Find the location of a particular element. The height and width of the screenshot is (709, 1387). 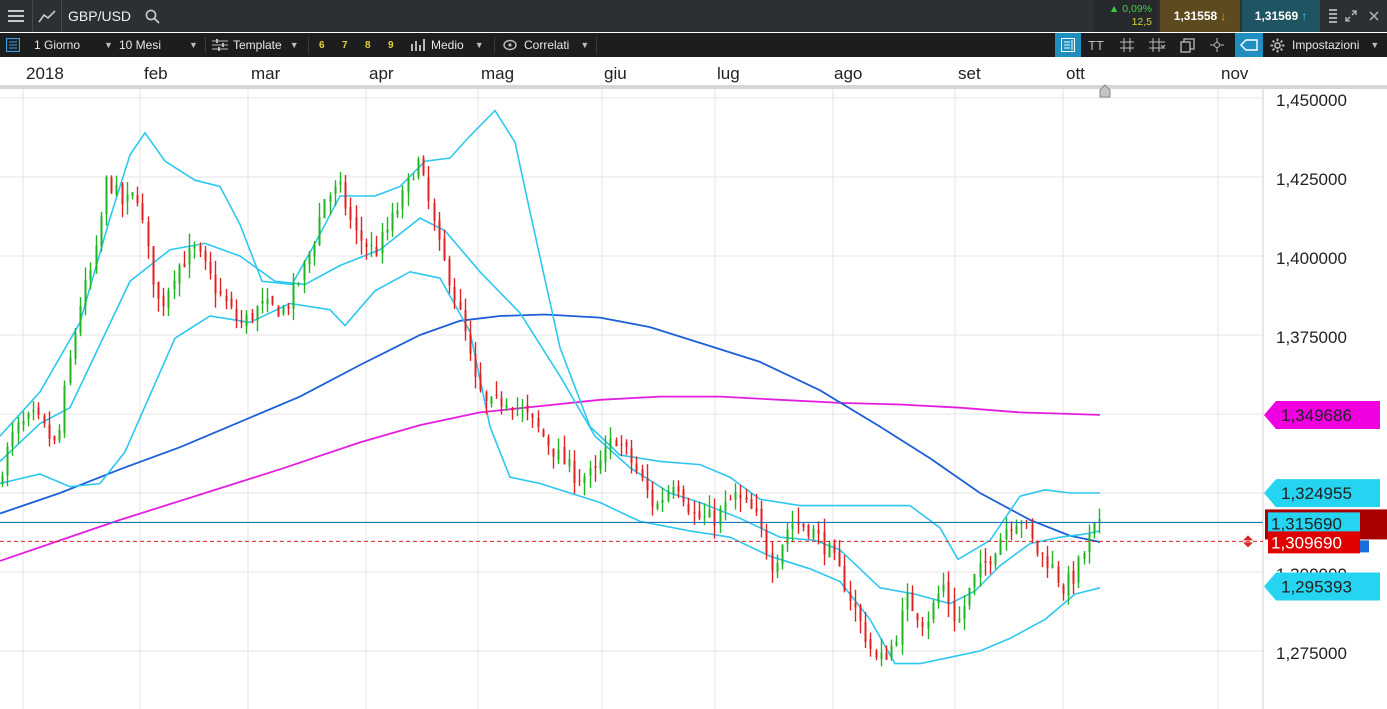

settings-button: Impostazioni ▼ is located at coordinates (1324, 45).